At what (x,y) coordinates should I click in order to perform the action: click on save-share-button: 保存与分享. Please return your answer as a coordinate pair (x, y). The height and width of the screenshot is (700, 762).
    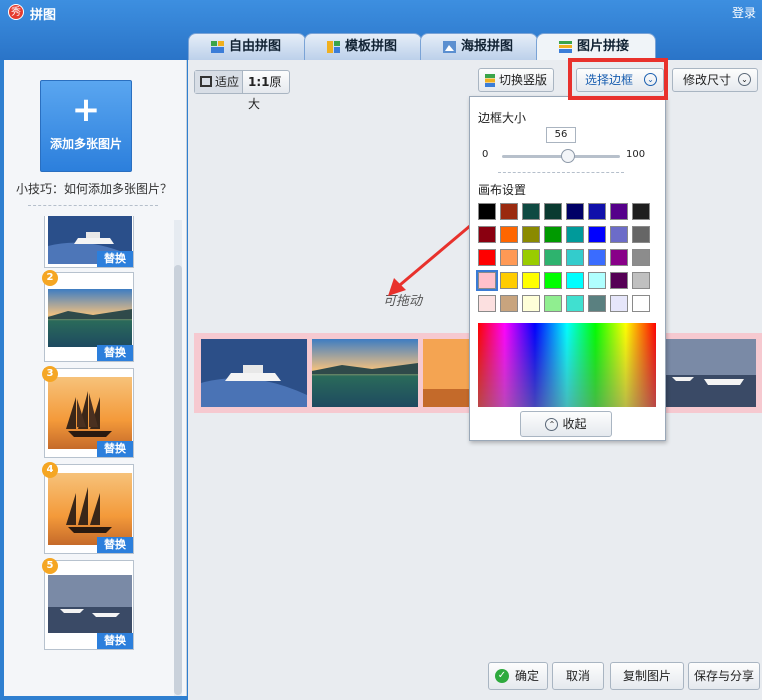
    Looking at the image, I should click on (724, 676).